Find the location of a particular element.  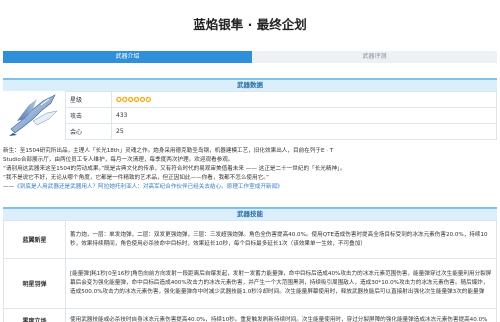

weapon-illustration is located at coordinates (34, 114).